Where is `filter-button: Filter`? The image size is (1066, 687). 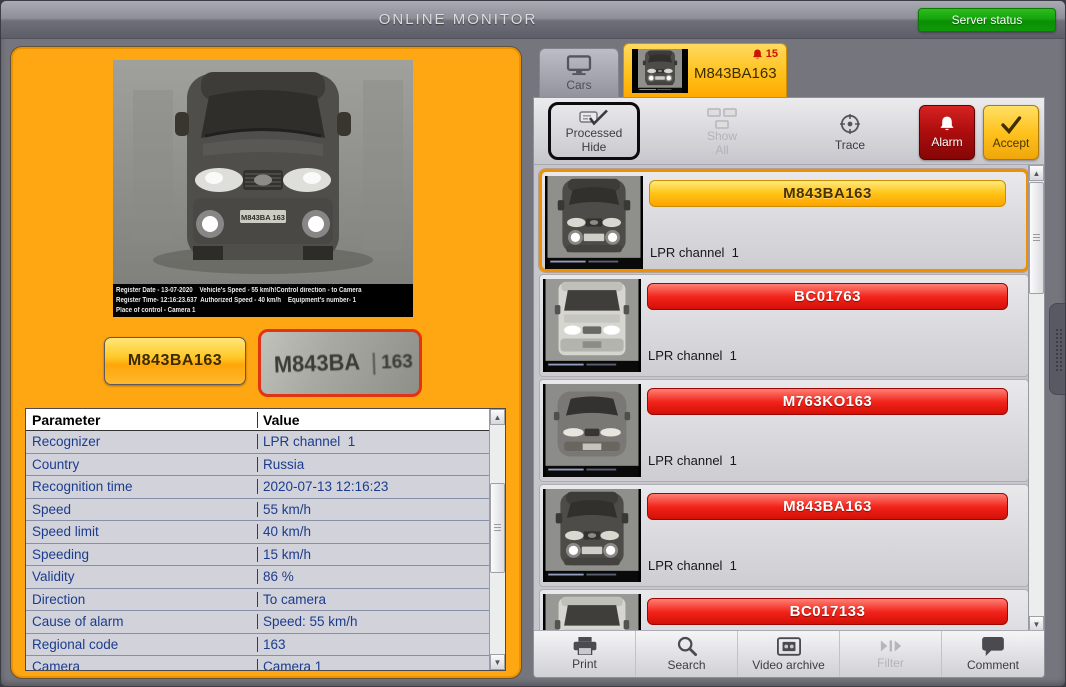 filter-button: Filter is located at coordinates (891, 654).